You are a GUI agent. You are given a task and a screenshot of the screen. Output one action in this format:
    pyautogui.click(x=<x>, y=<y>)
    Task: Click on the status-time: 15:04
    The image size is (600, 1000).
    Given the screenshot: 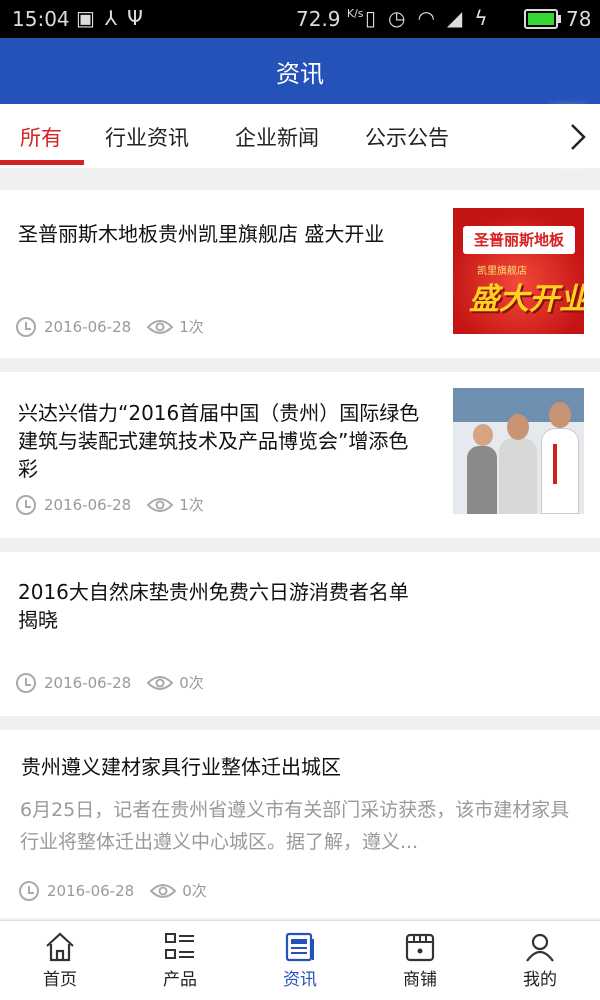 What is the action you would take?
    pyautogui.click(x=41, y=19)
    